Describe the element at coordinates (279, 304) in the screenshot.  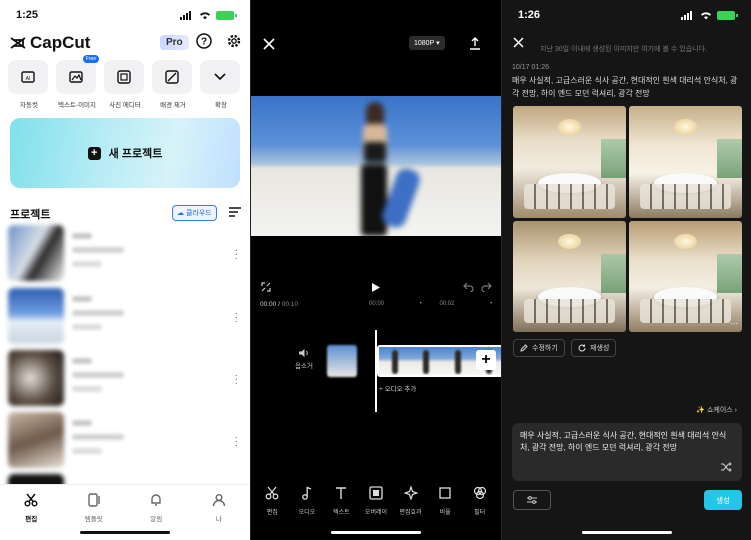
I see `timecode: 00:00 / 00:10` at that location.